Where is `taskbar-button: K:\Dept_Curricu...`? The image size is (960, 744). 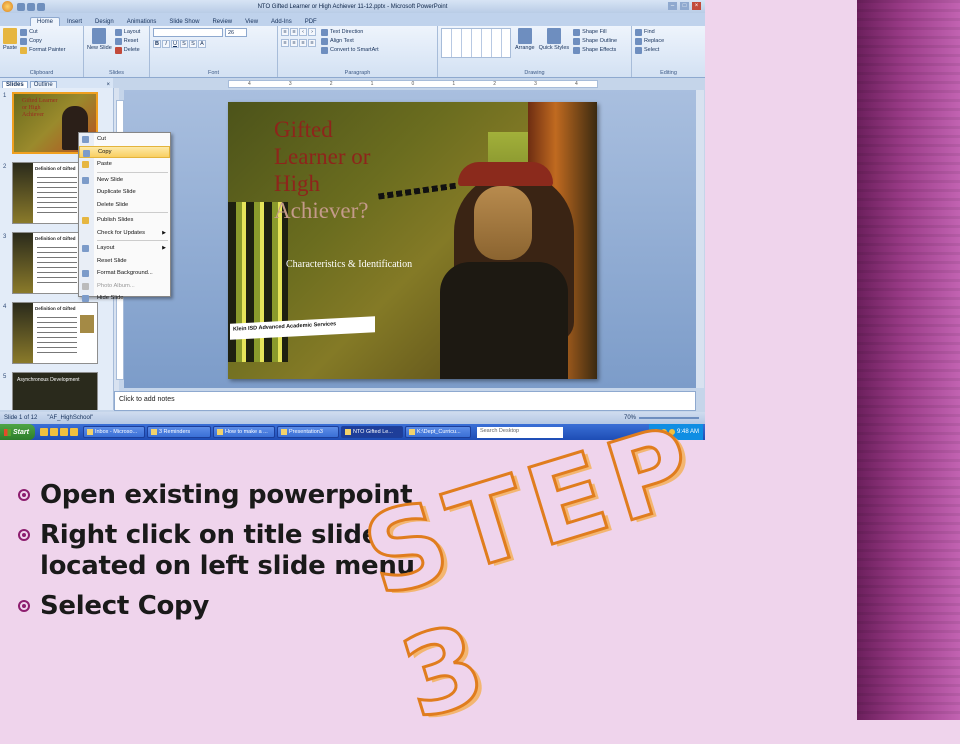
taskbar-button: K:\Dept_Curricu... is located at coordinates (437, 432).